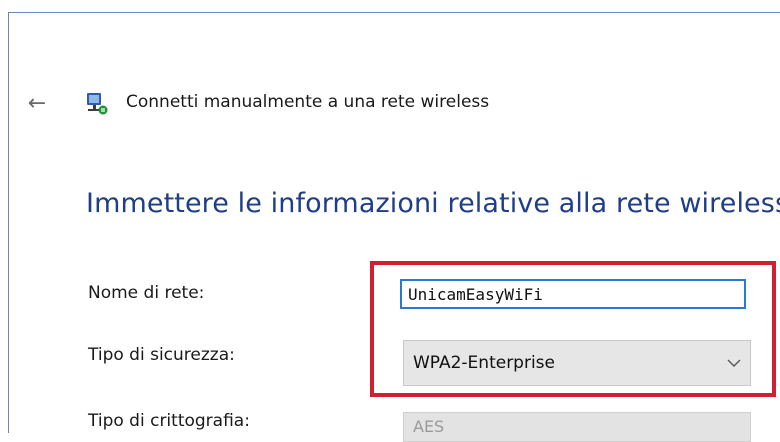  What do you see at coordinates (429, 426) in the screenshot?
I see `encryption-type-value: AES` at bounding box center [429, 426].